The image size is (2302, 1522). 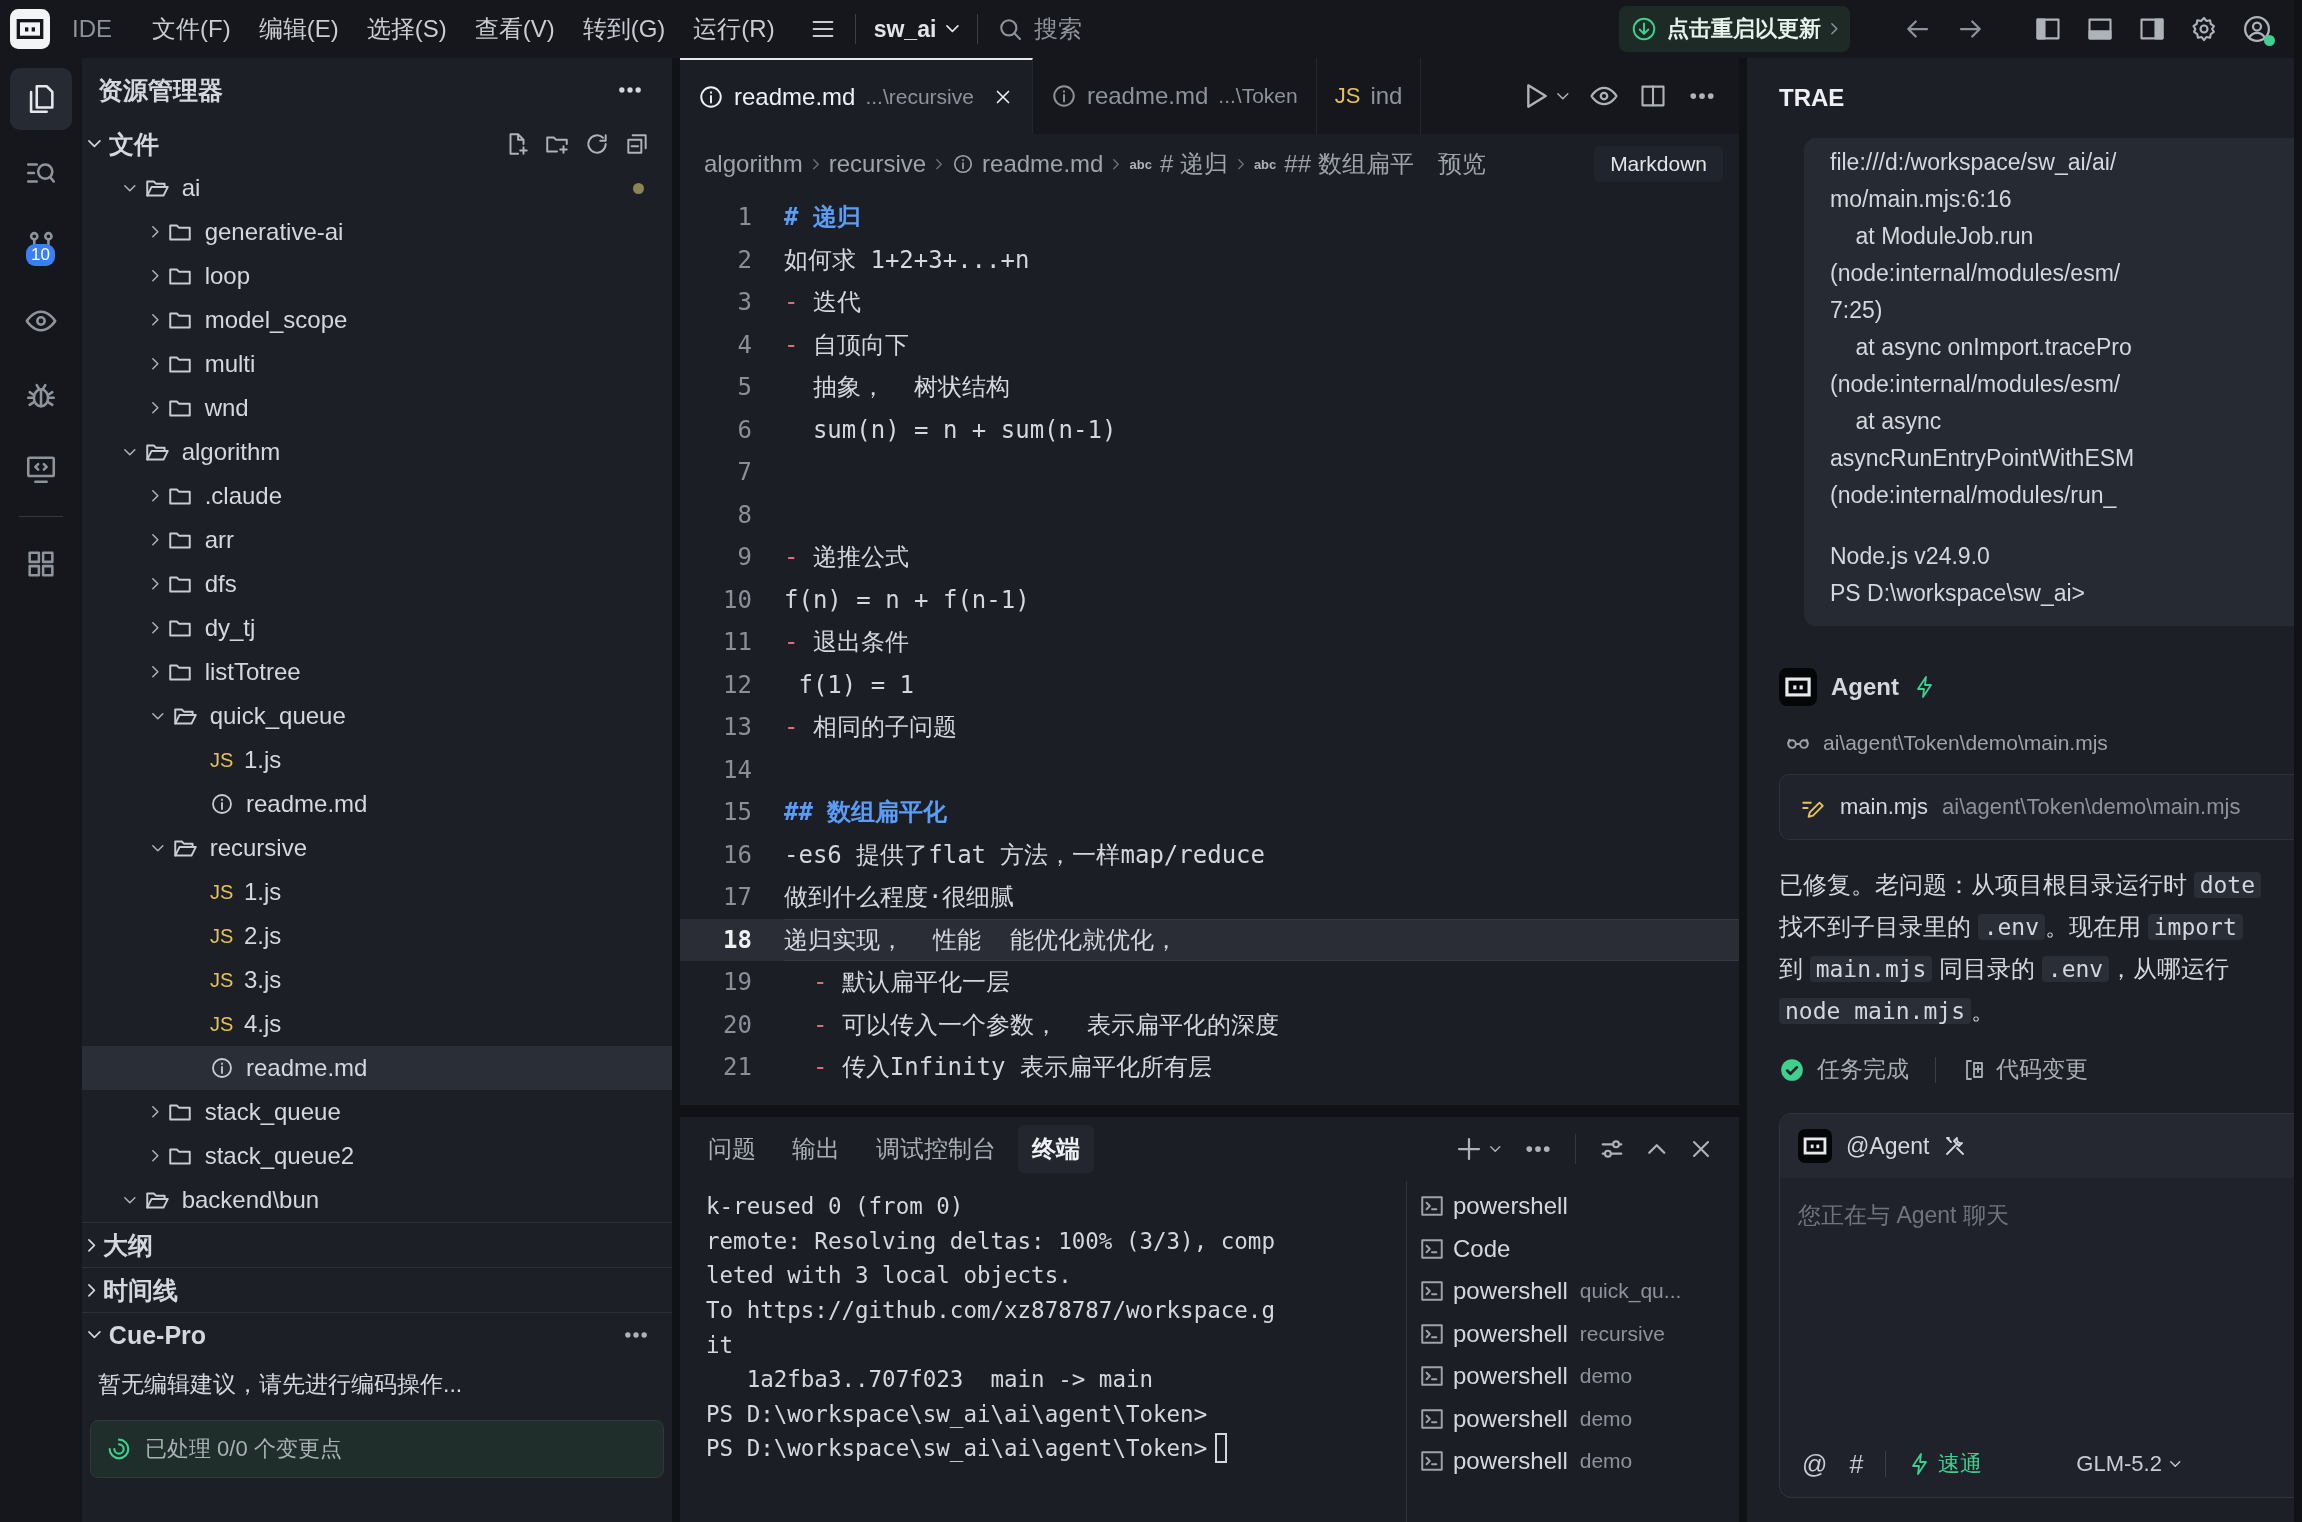 What do you see at coordinates (377, 320) in the screenshot?
I see `tree-item: model_scope` at bounding box center [377, 320].